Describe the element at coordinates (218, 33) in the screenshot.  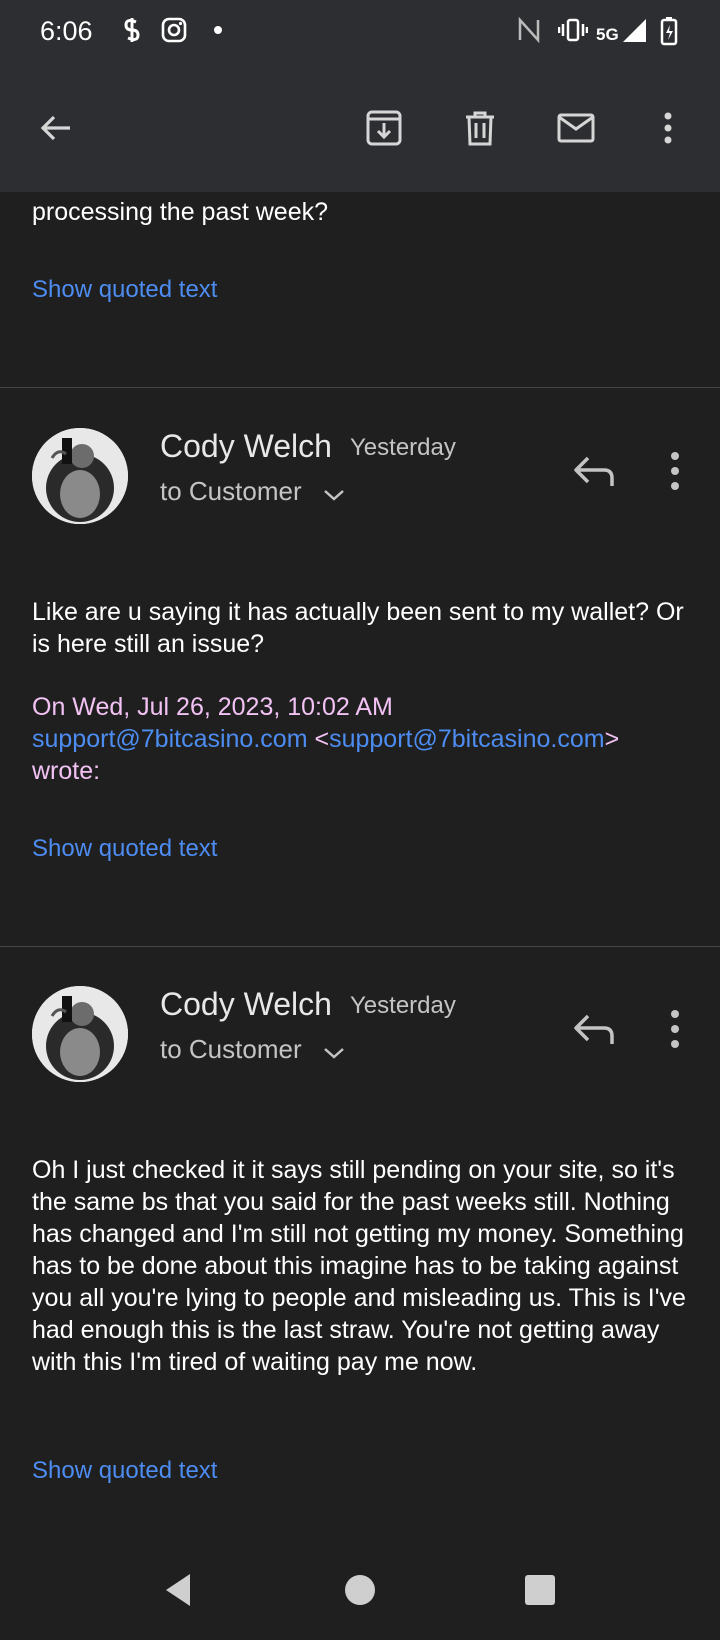
I see `notification-dot-icon` at that location.